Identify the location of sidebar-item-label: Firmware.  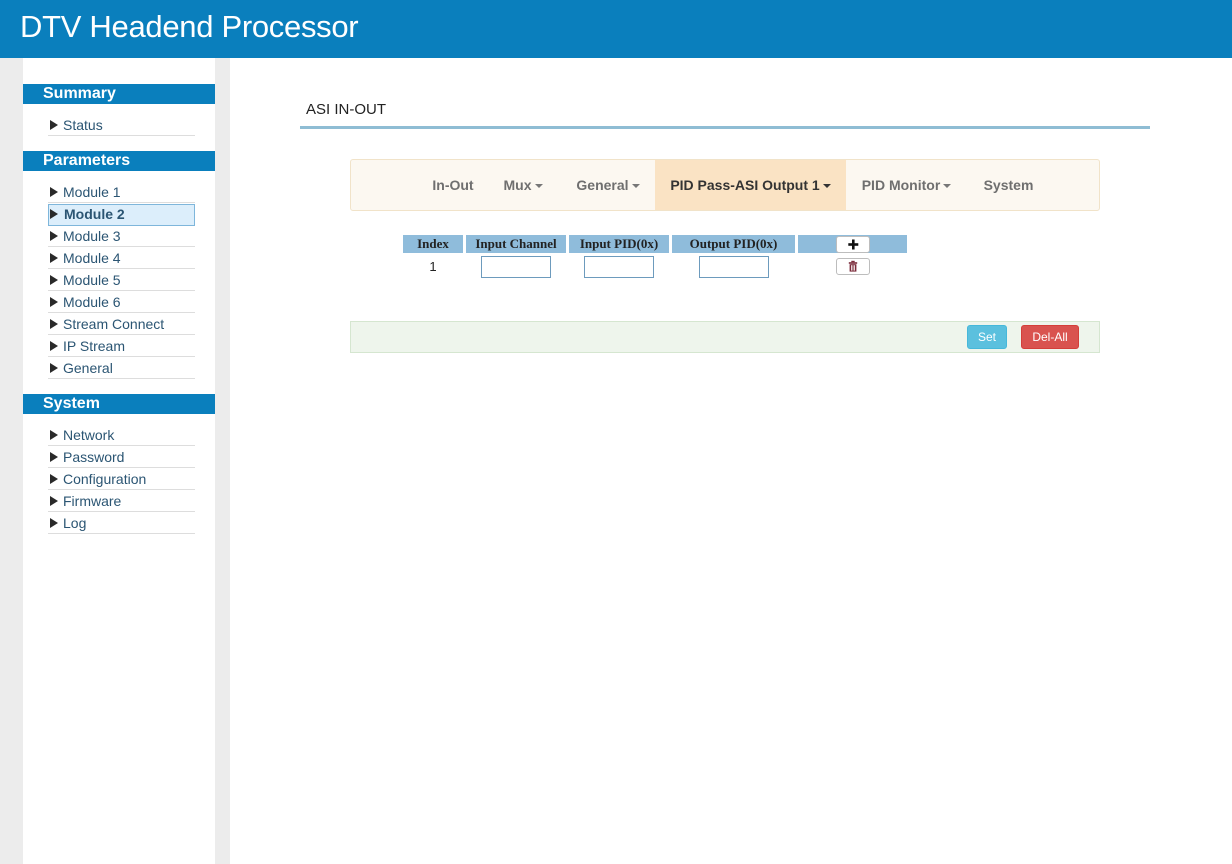
(92, 501).